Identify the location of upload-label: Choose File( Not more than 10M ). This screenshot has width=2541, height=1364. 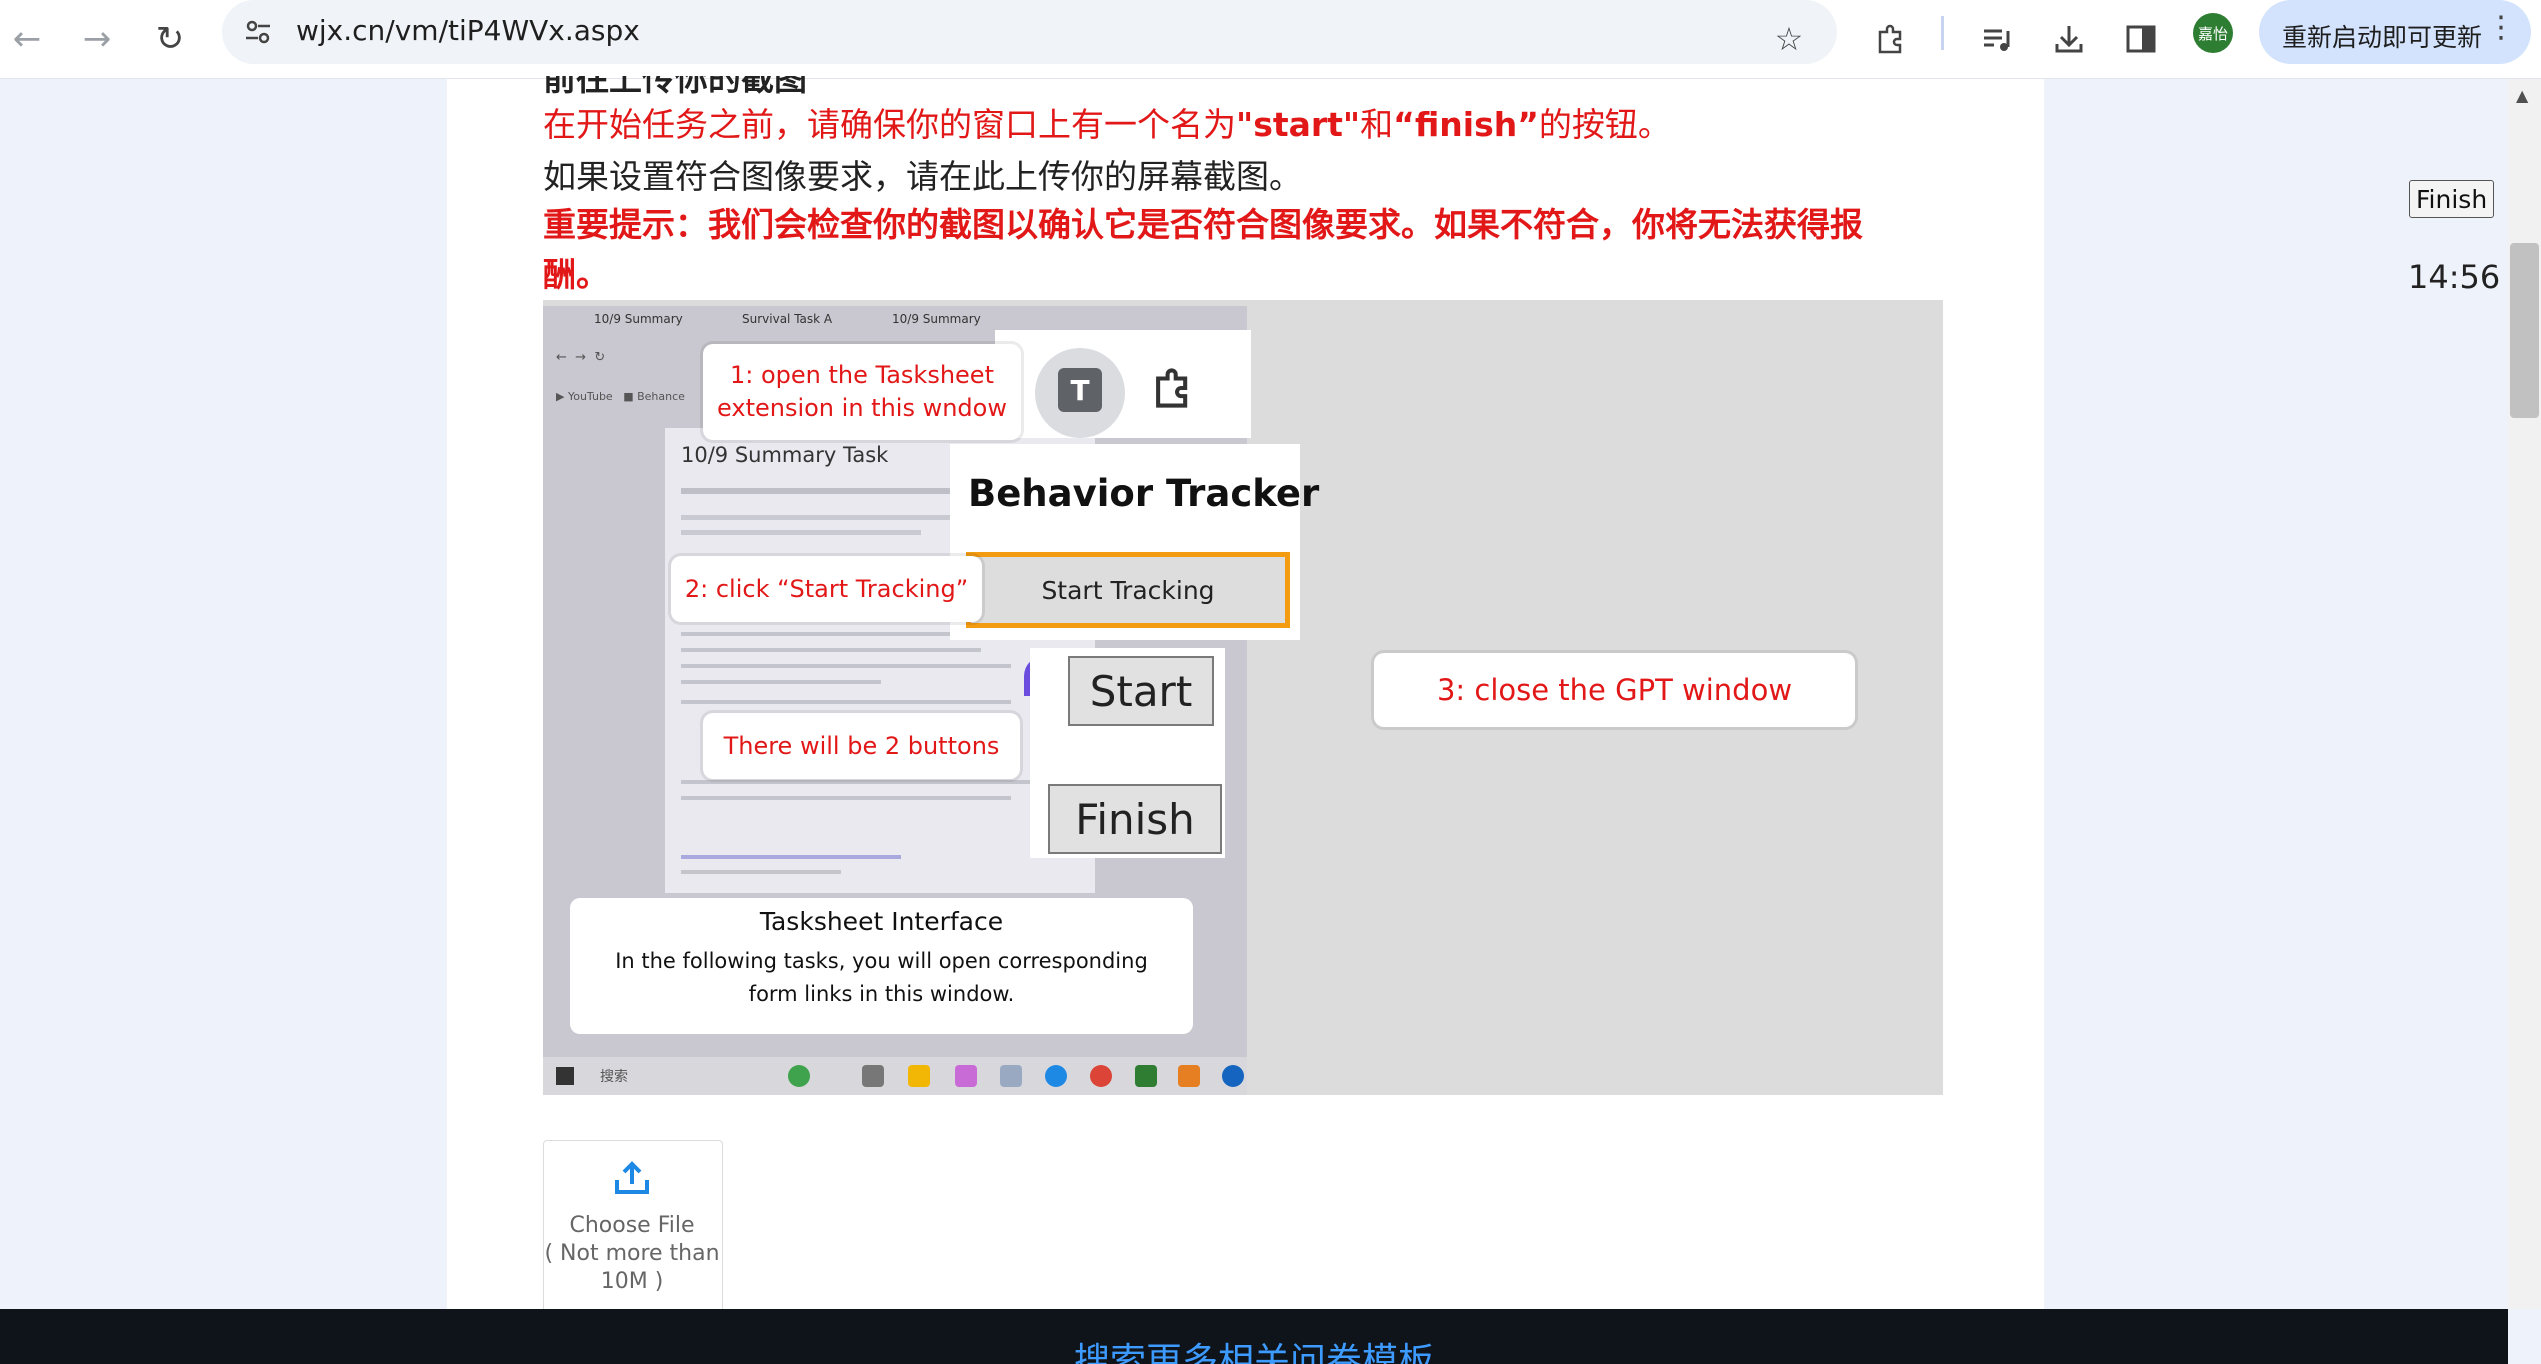
(632, 1254).